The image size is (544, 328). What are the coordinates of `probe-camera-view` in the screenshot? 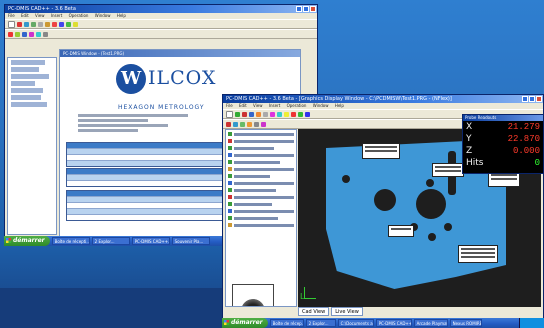 It's located at (253, 295).